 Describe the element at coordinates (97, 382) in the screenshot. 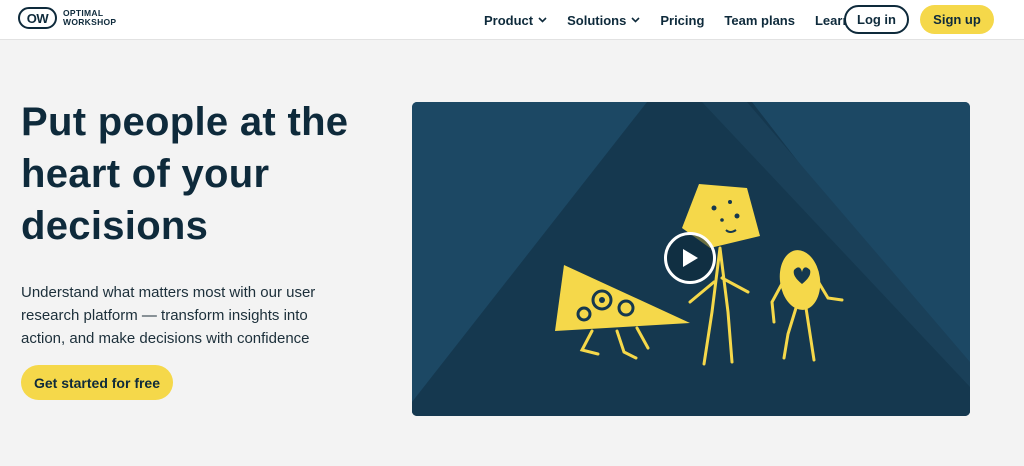

I see `get-started-button: Get started for free` at that location.